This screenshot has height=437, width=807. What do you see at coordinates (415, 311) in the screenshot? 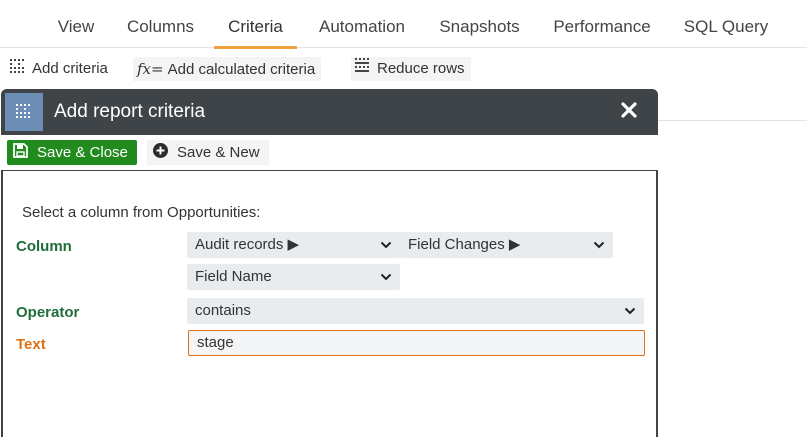
I see `operator-select: contains` at bounding box center [415, 311].